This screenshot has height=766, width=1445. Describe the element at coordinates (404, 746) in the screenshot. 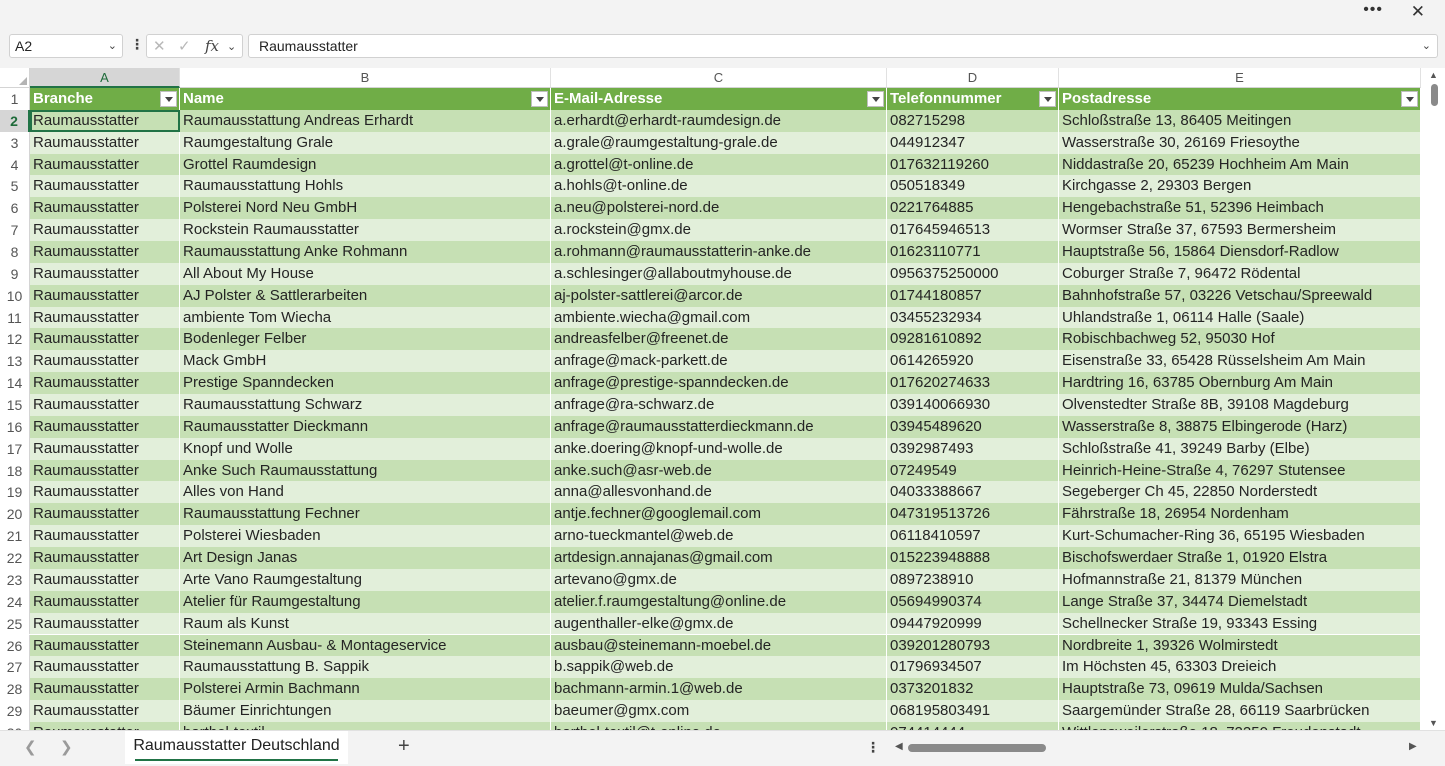

I see `add-sheet-button: +` at that location.